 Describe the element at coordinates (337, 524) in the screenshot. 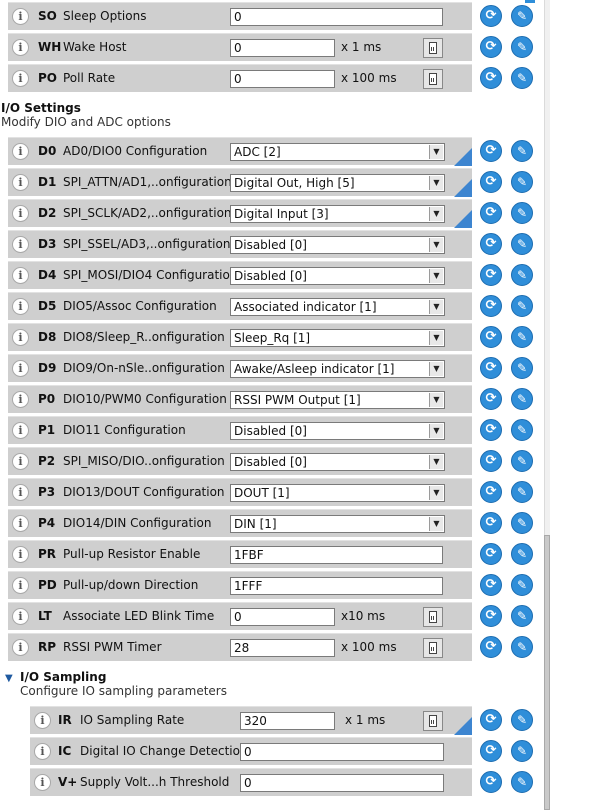

I see `config-select: DIN [1] ▼` at that location.